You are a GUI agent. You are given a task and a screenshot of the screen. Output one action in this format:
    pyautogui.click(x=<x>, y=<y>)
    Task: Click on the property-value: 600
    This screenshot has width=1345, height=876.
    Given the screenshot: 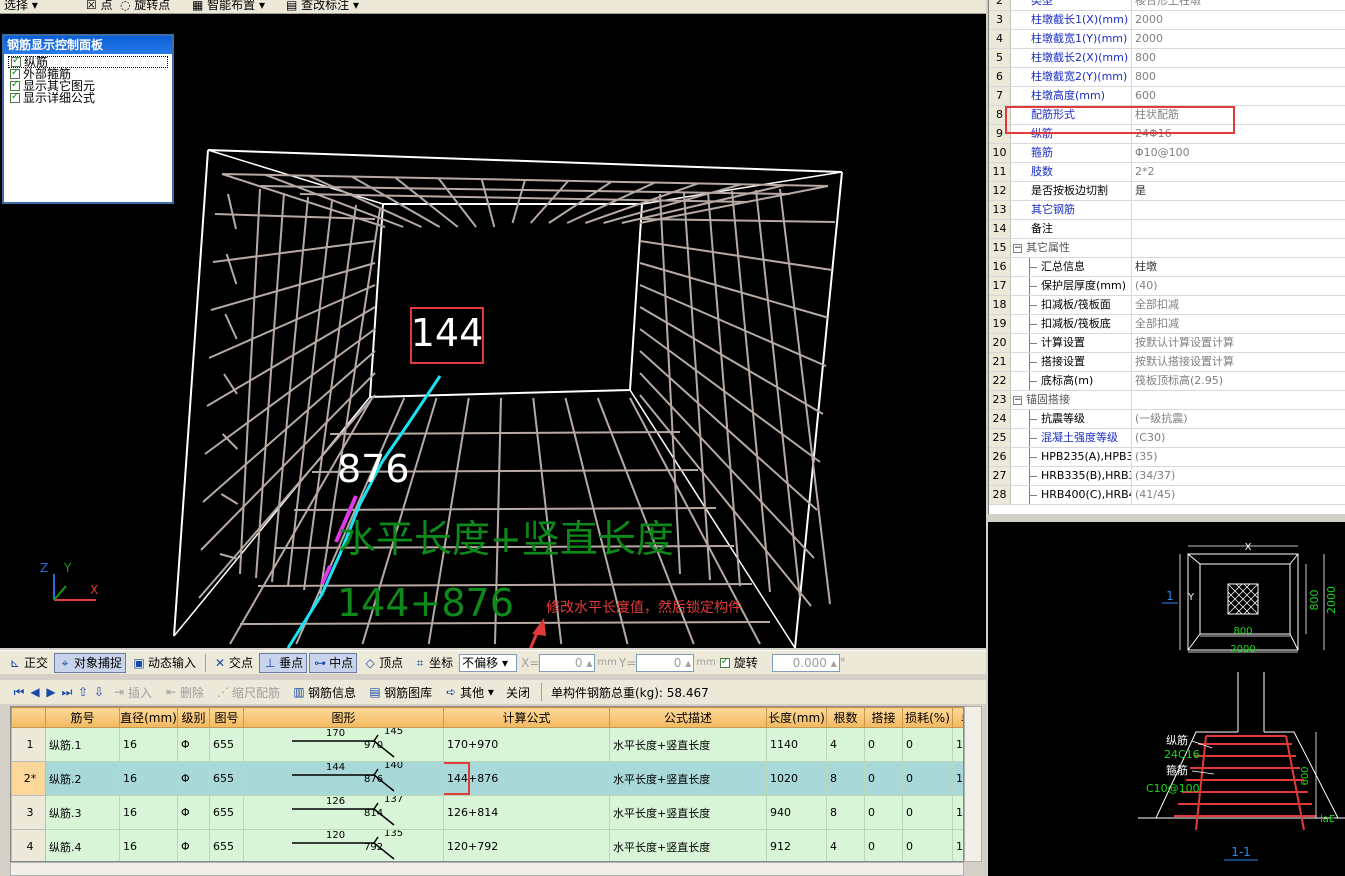 What is the action you would take?
    pyautogui.click(x=1238, y=96)
    